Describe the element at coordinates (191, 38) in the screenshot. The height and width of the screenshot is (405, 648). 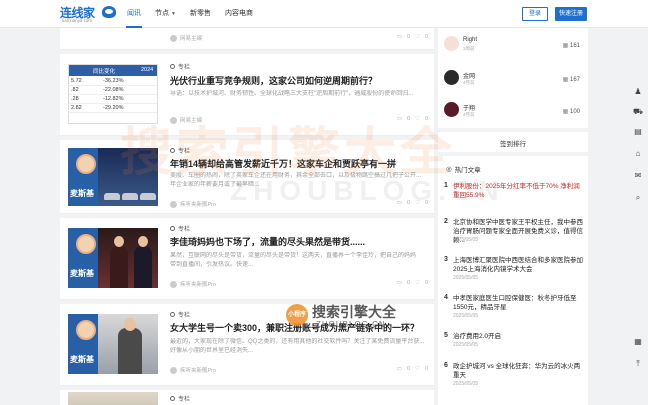
I see `author-name: 网易主编` at that location.